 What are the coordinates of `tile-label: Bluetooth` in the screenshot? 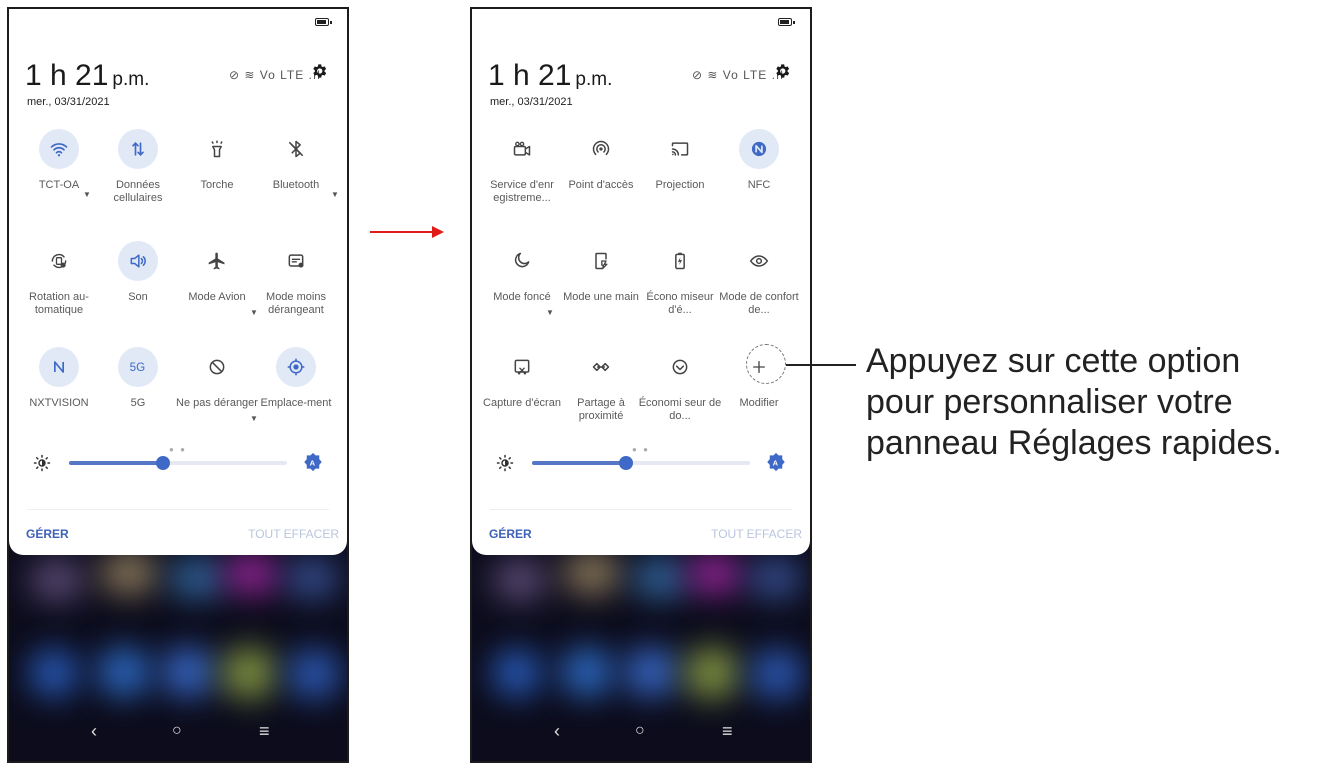 It's located at (296, 185).